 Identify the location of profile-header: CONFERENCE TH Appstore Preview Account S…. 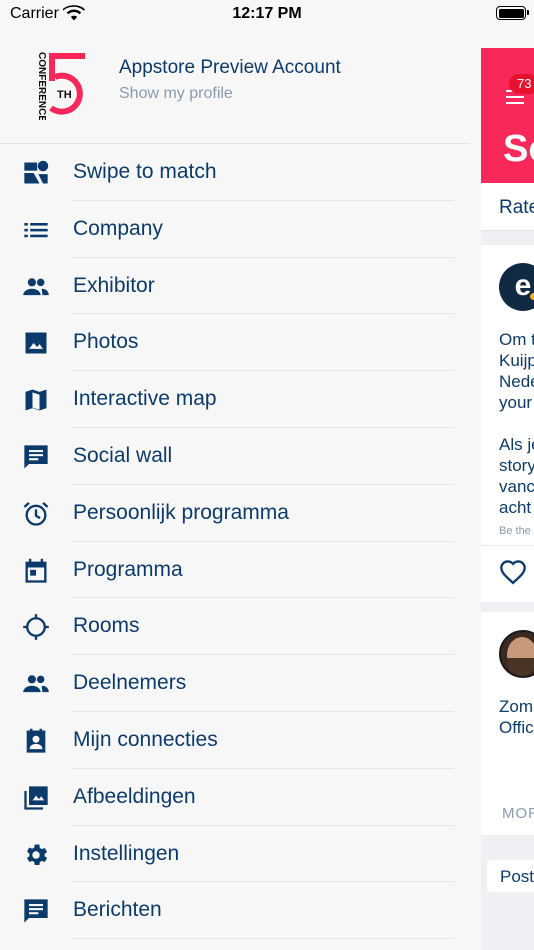
(235, 92).